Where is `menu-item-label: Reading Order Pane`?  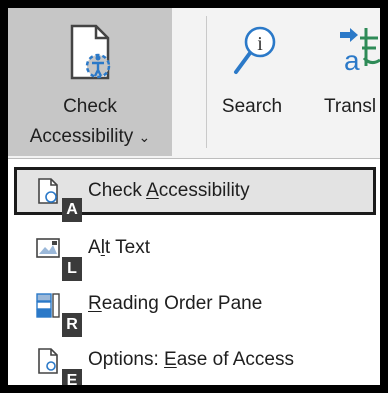 menu-item-label: Reading Order Pane is located at coordinates (175, 303).